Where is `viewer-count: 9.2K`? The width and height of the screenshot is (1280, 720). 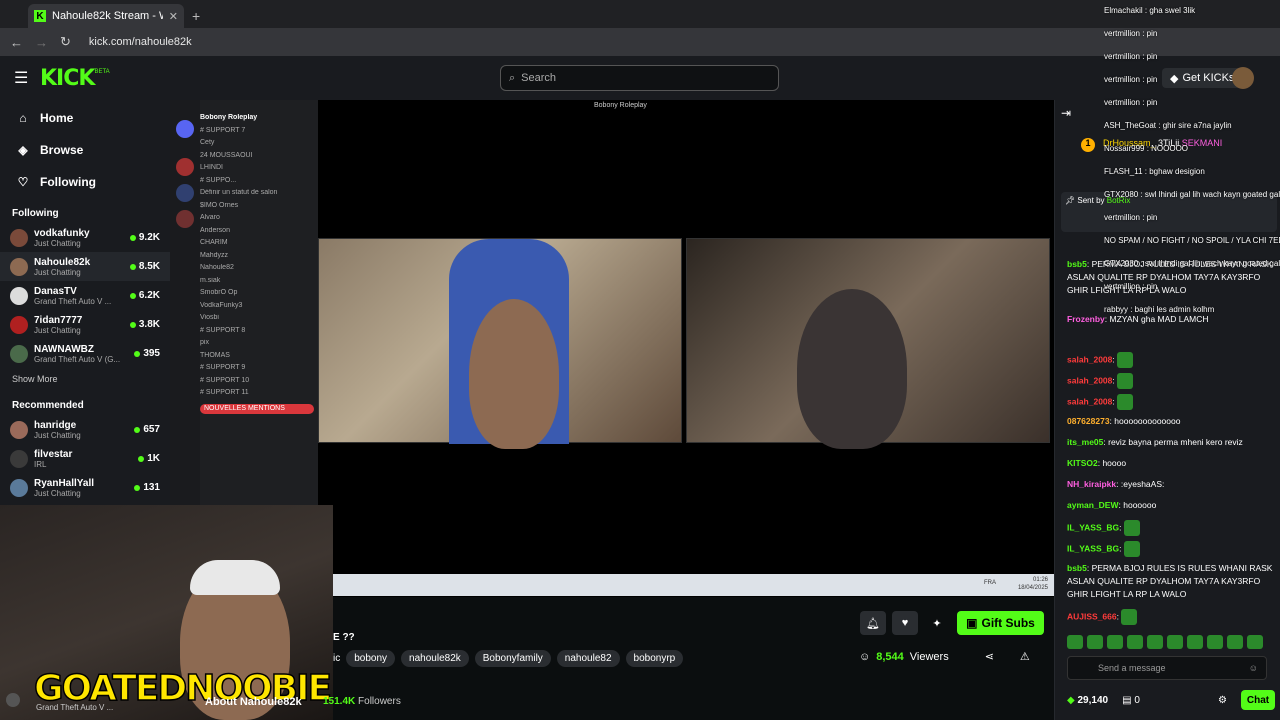
viewer-count: 9.2K is located at coordinates (149, 237).